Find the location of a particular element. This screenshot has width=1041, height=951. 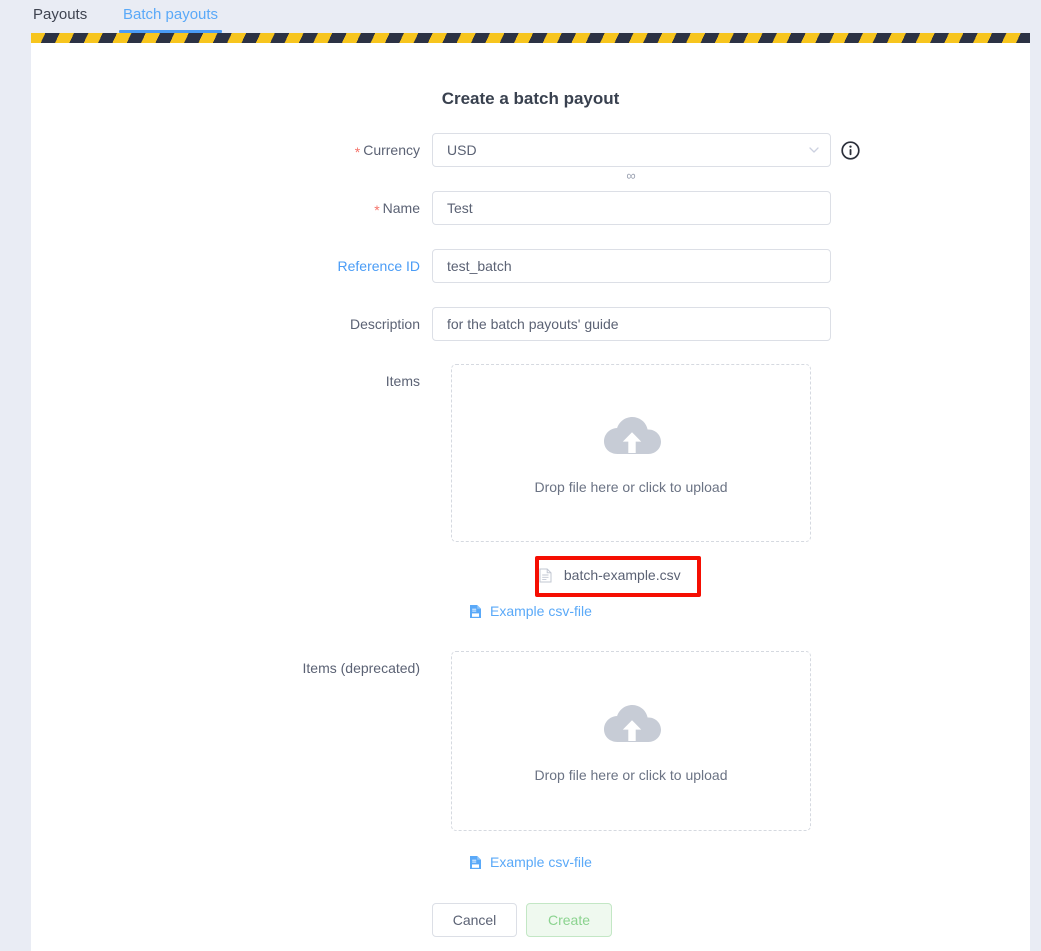

uploaded-file-name: batch-example.csv is located at coordinates (622, 575).